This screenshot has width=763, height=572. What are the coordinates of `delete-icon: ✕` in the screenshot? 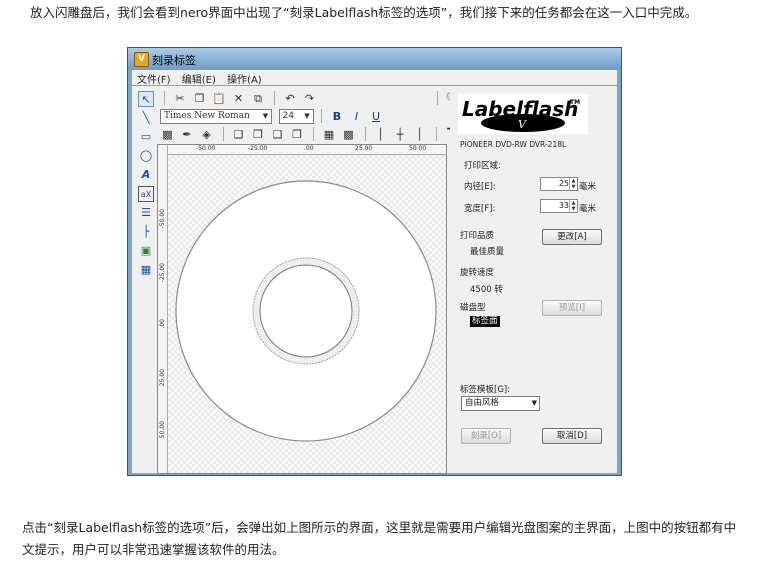 It's located at (238, 98).